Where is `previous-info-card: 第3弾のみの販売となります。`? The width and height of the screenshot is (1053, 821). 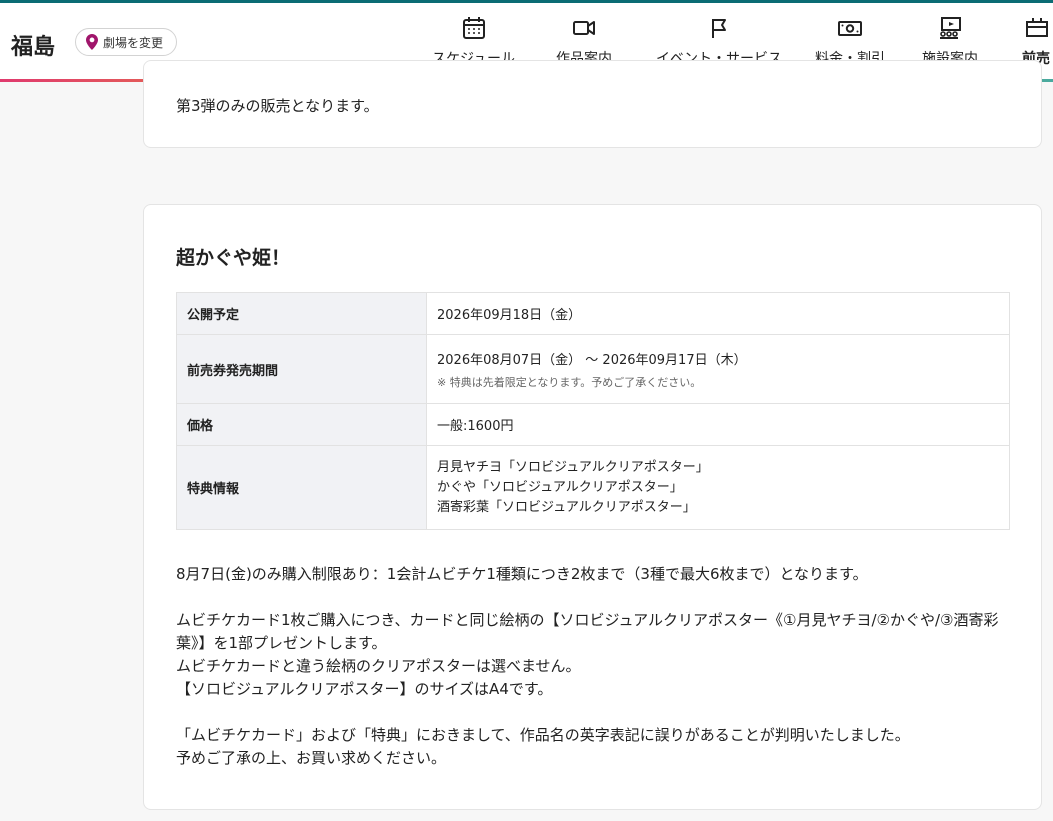 previous-info-card: 第3弾のみの販売となります。 is located at coordinates (592, 104).